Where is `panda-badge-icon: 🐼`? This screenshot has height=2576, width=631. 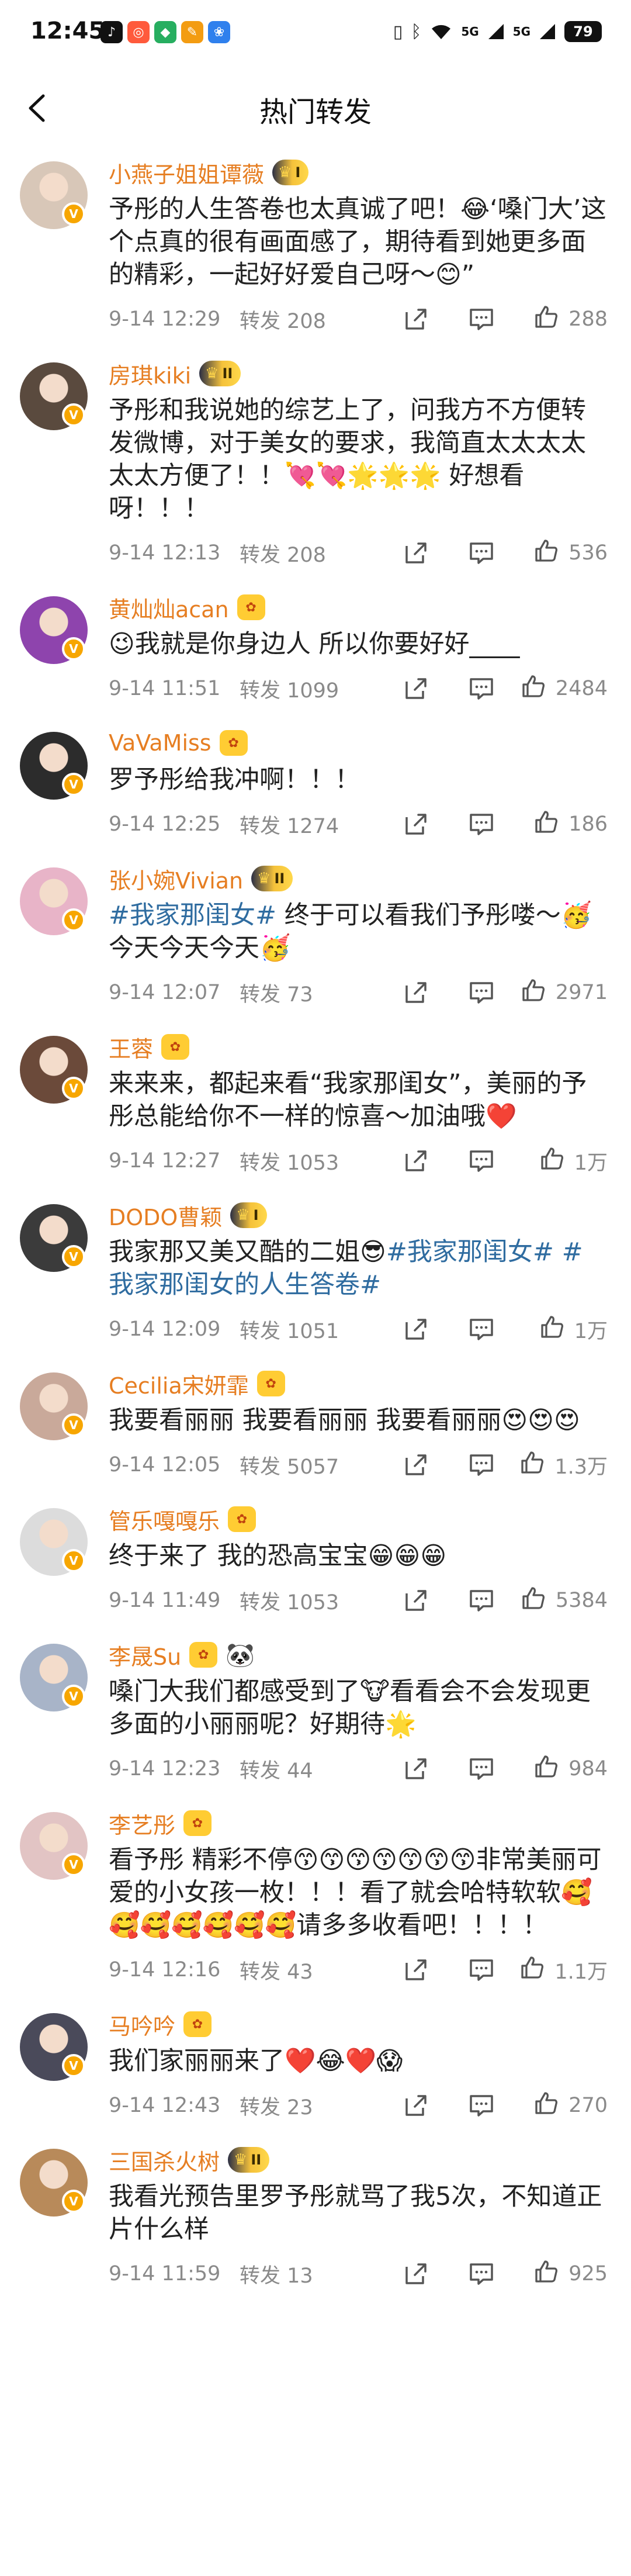 panda-badge-icon: 🐼 is located at coordinates (240, 1655).